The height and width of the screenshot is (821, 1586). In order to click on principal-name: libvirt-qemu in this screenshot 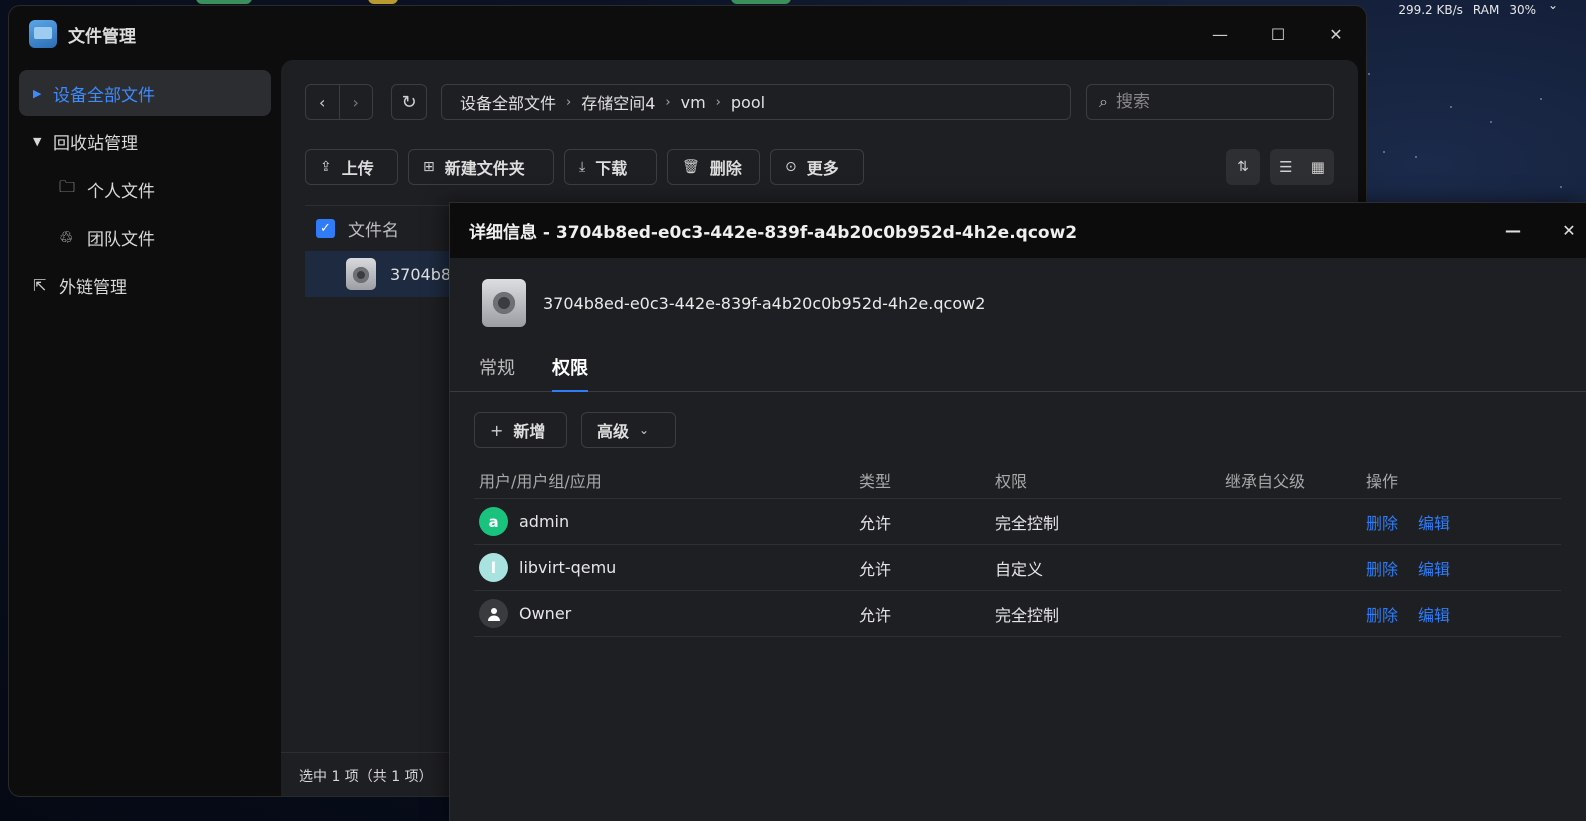, I will do `click(568, 567)`.